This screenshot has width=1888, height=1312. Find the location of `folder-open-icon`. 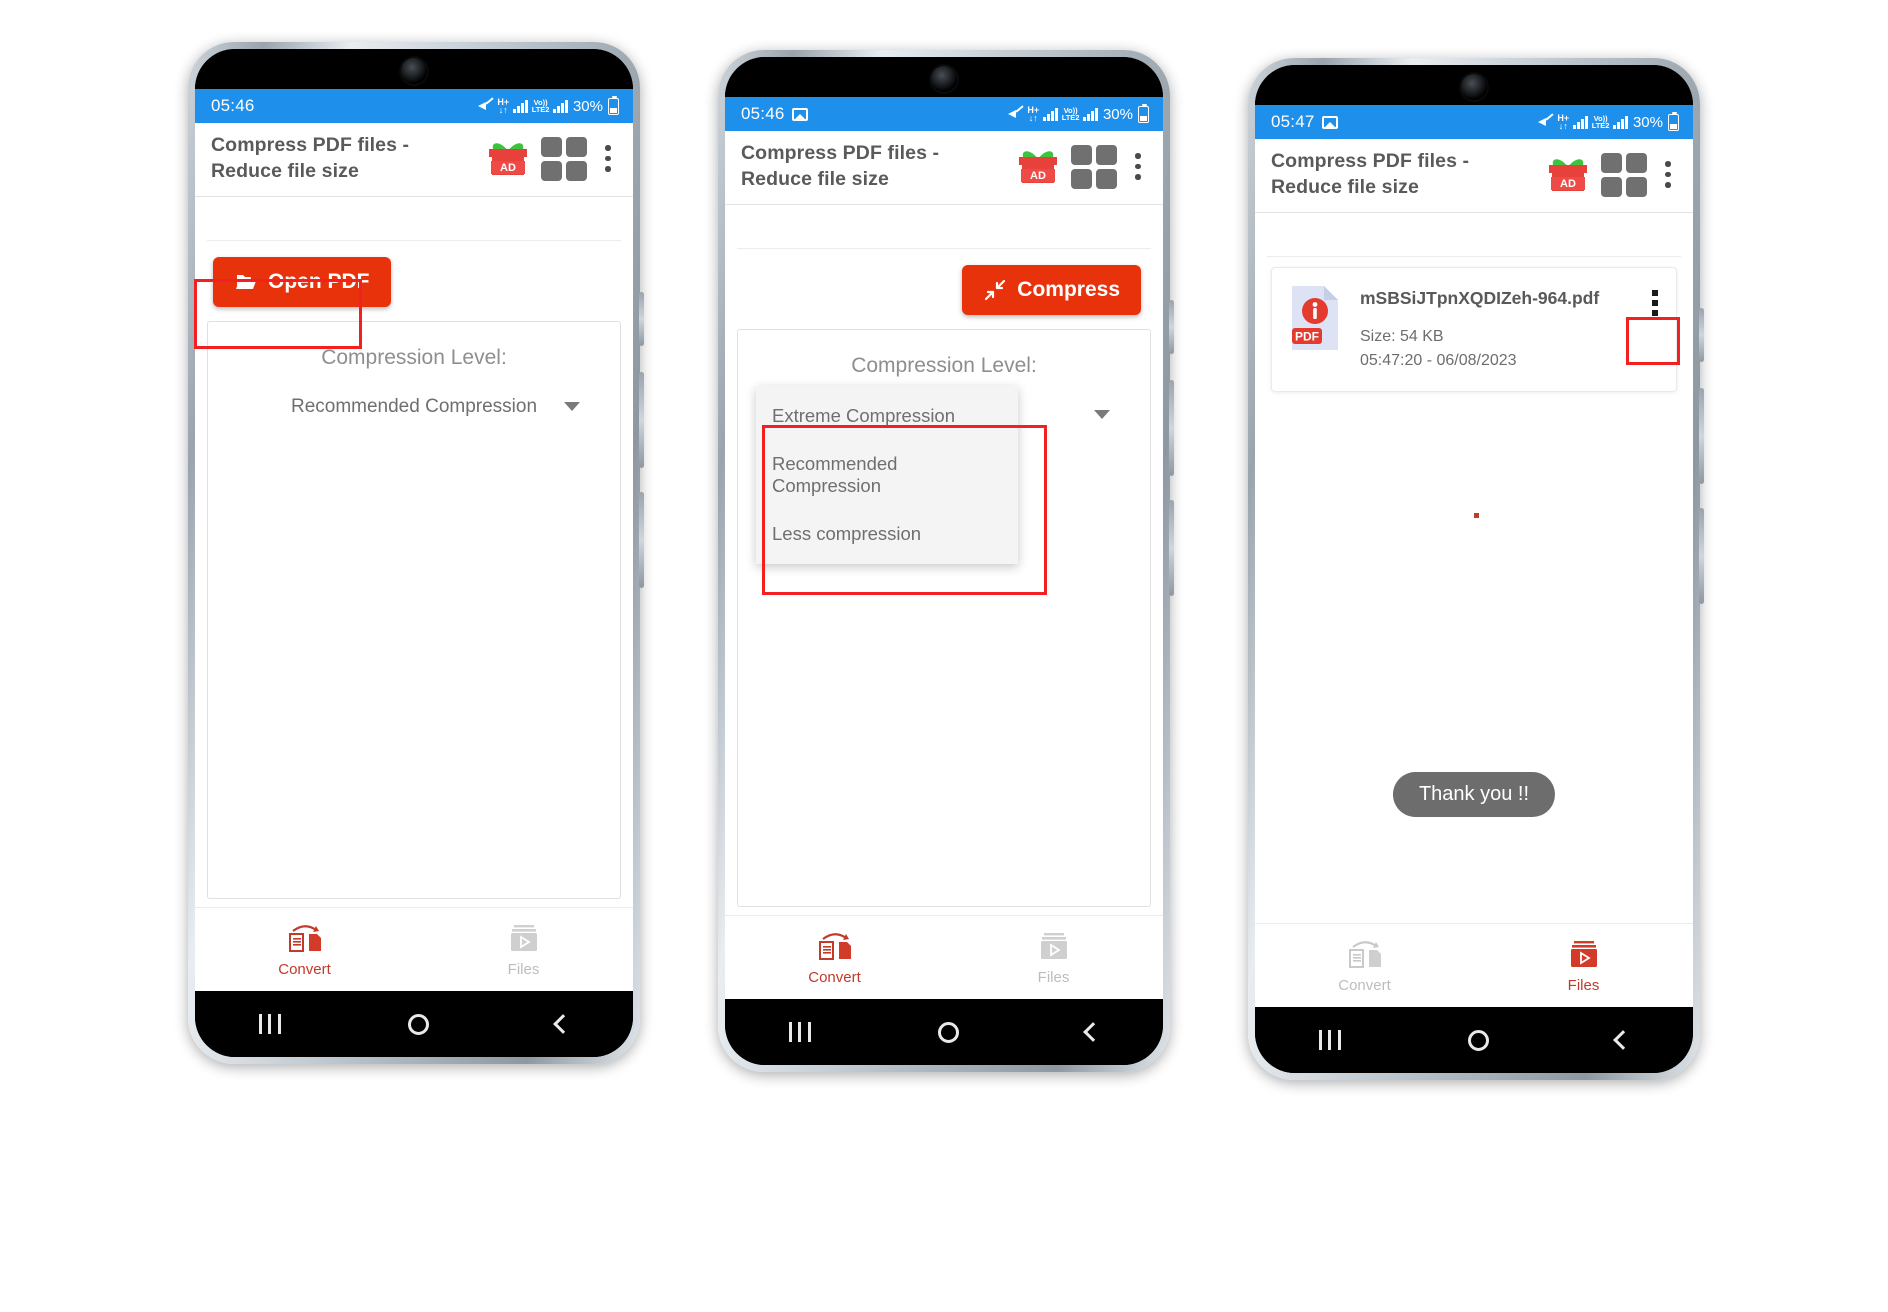

folder-open-icon is located at coordinates (246, 282).